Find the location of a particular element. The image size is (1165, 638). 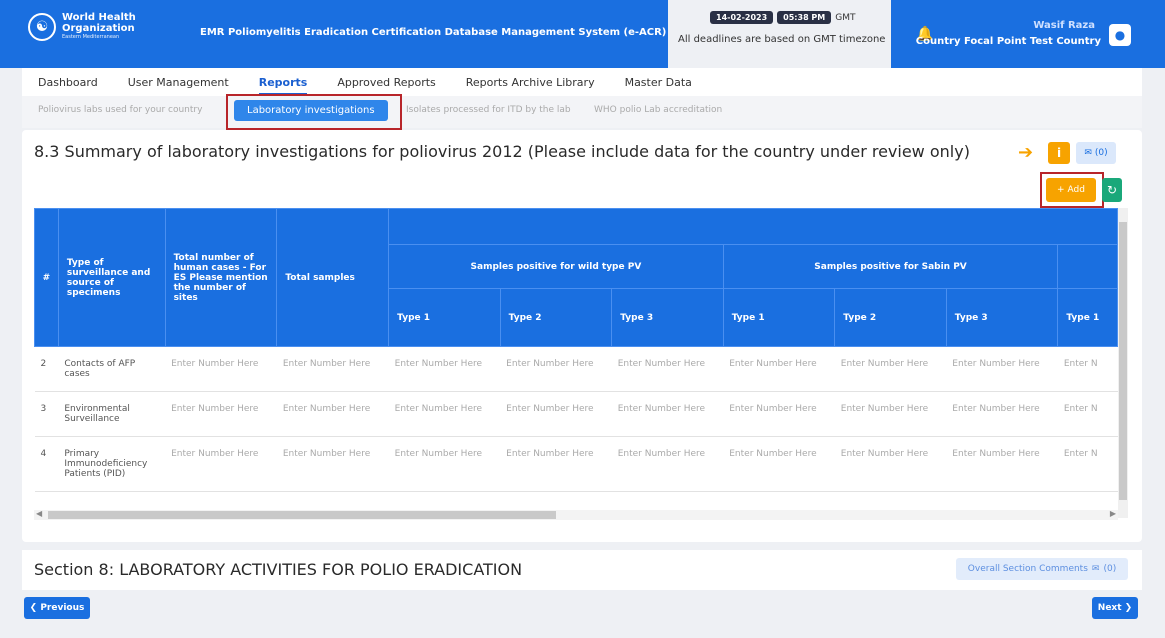

sub-header-wild-type1: Type 1 is located at coordinates (444, 317).